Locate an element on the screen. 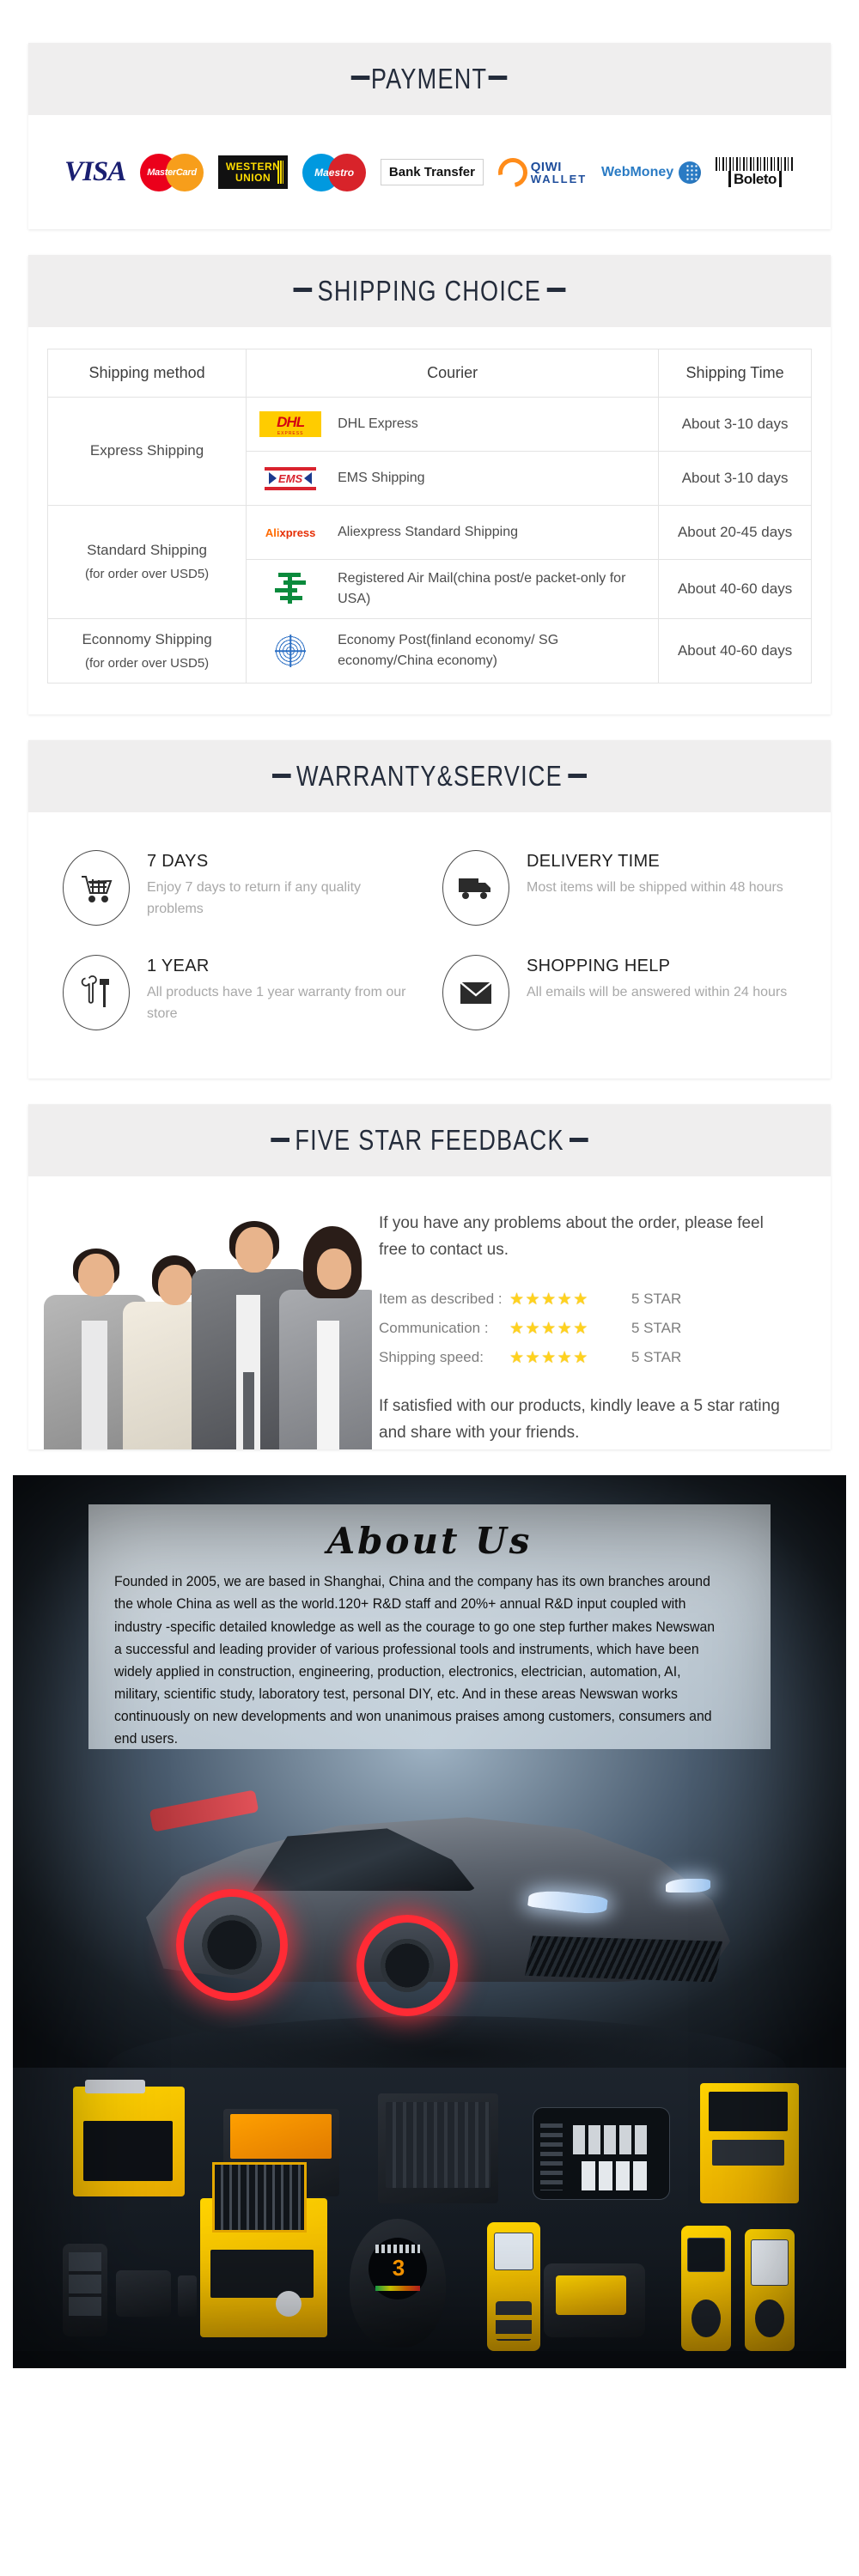 This screenshot has height=2576, width=859. rating-label: Item as described : is located at coordinates (441, 1299).